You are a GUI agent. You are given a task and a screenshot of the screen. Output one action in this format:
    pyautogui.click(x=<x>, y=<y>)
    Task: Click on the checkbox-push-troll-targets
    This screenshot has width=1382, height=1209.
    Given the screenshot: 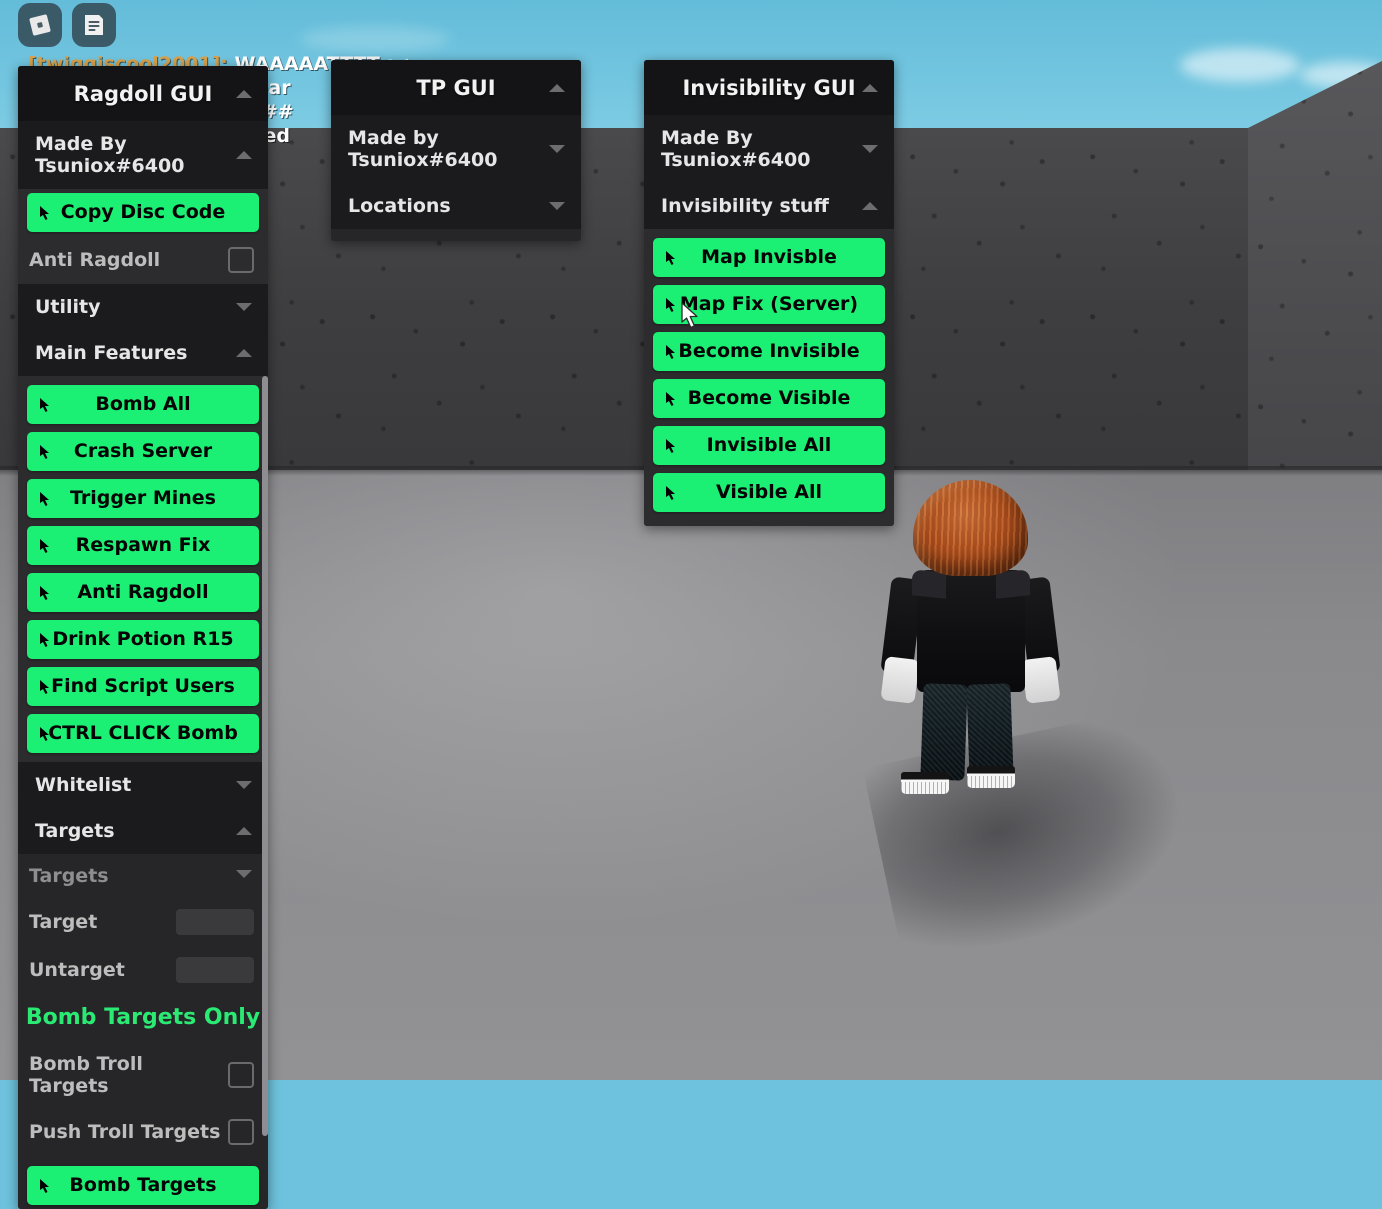 What is the action you would take?
    pyautogui.click(x=241, y=1132)
    